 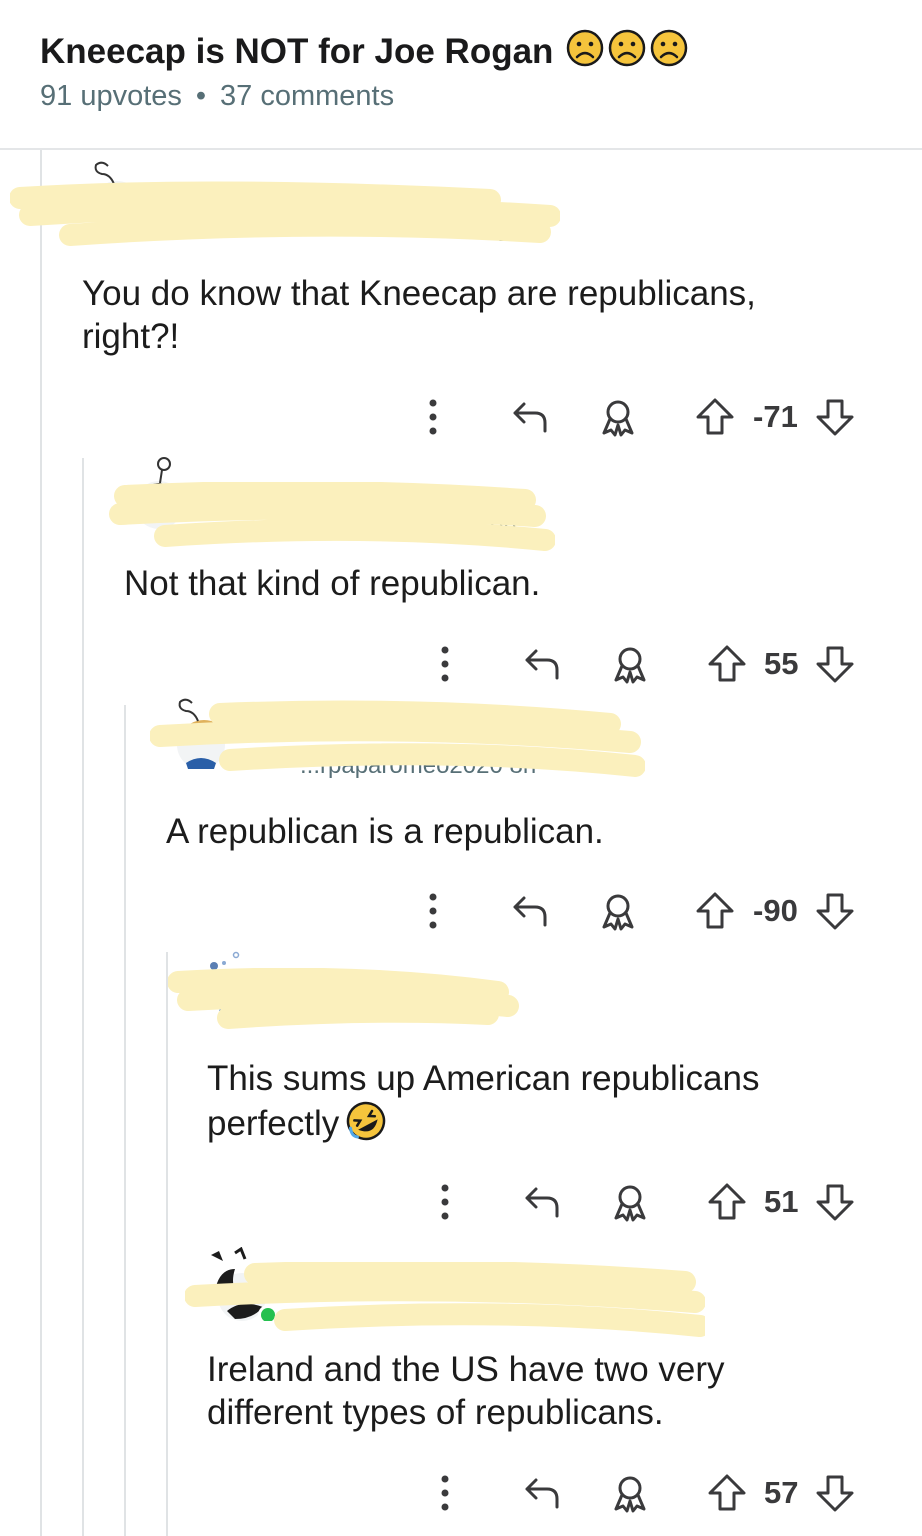 What do you see at coordinates (630, 1493) in the screenshot?
I see `award-icon` at bounding box center [630, 1493].